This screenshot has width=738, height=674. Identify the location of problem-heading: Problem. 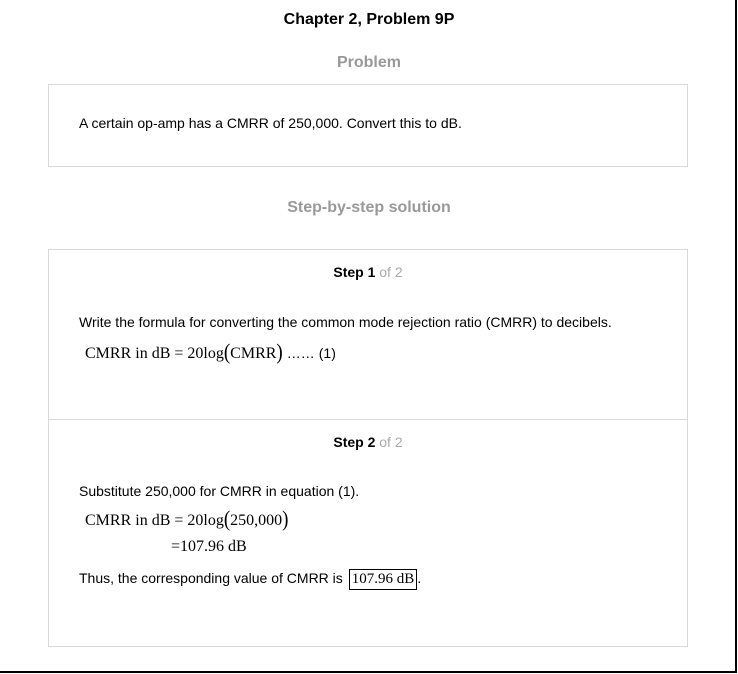
(368, 62).